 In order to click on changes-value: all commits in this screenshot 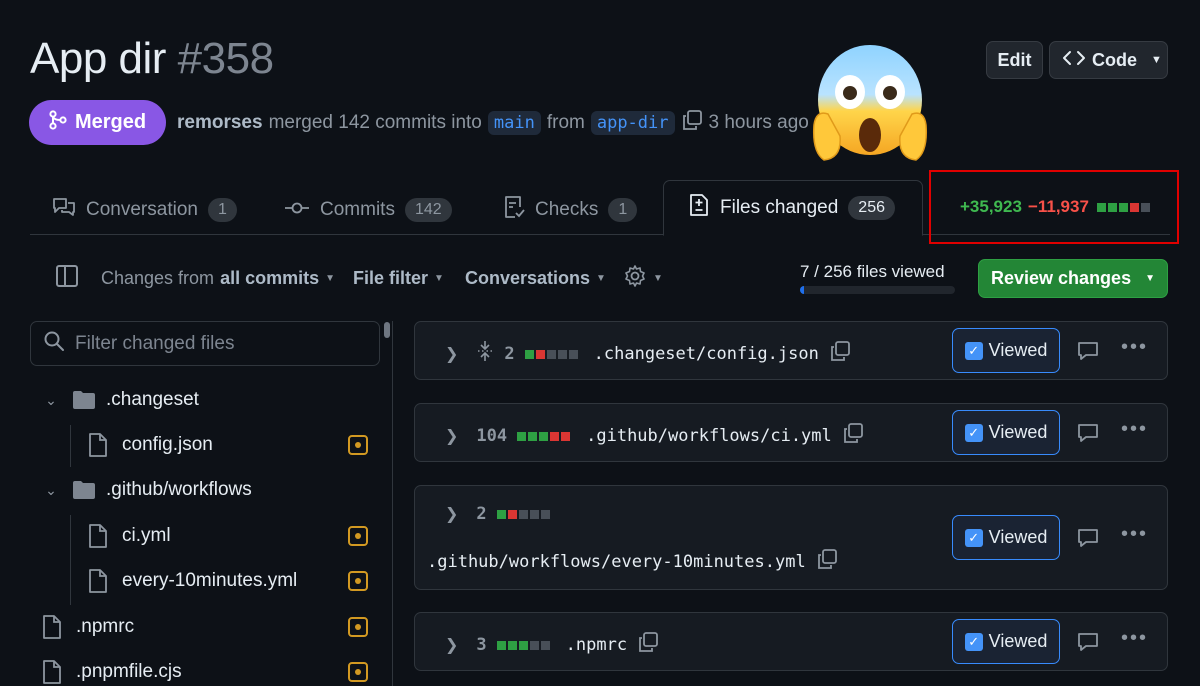, I will do `click(270, 278)`.